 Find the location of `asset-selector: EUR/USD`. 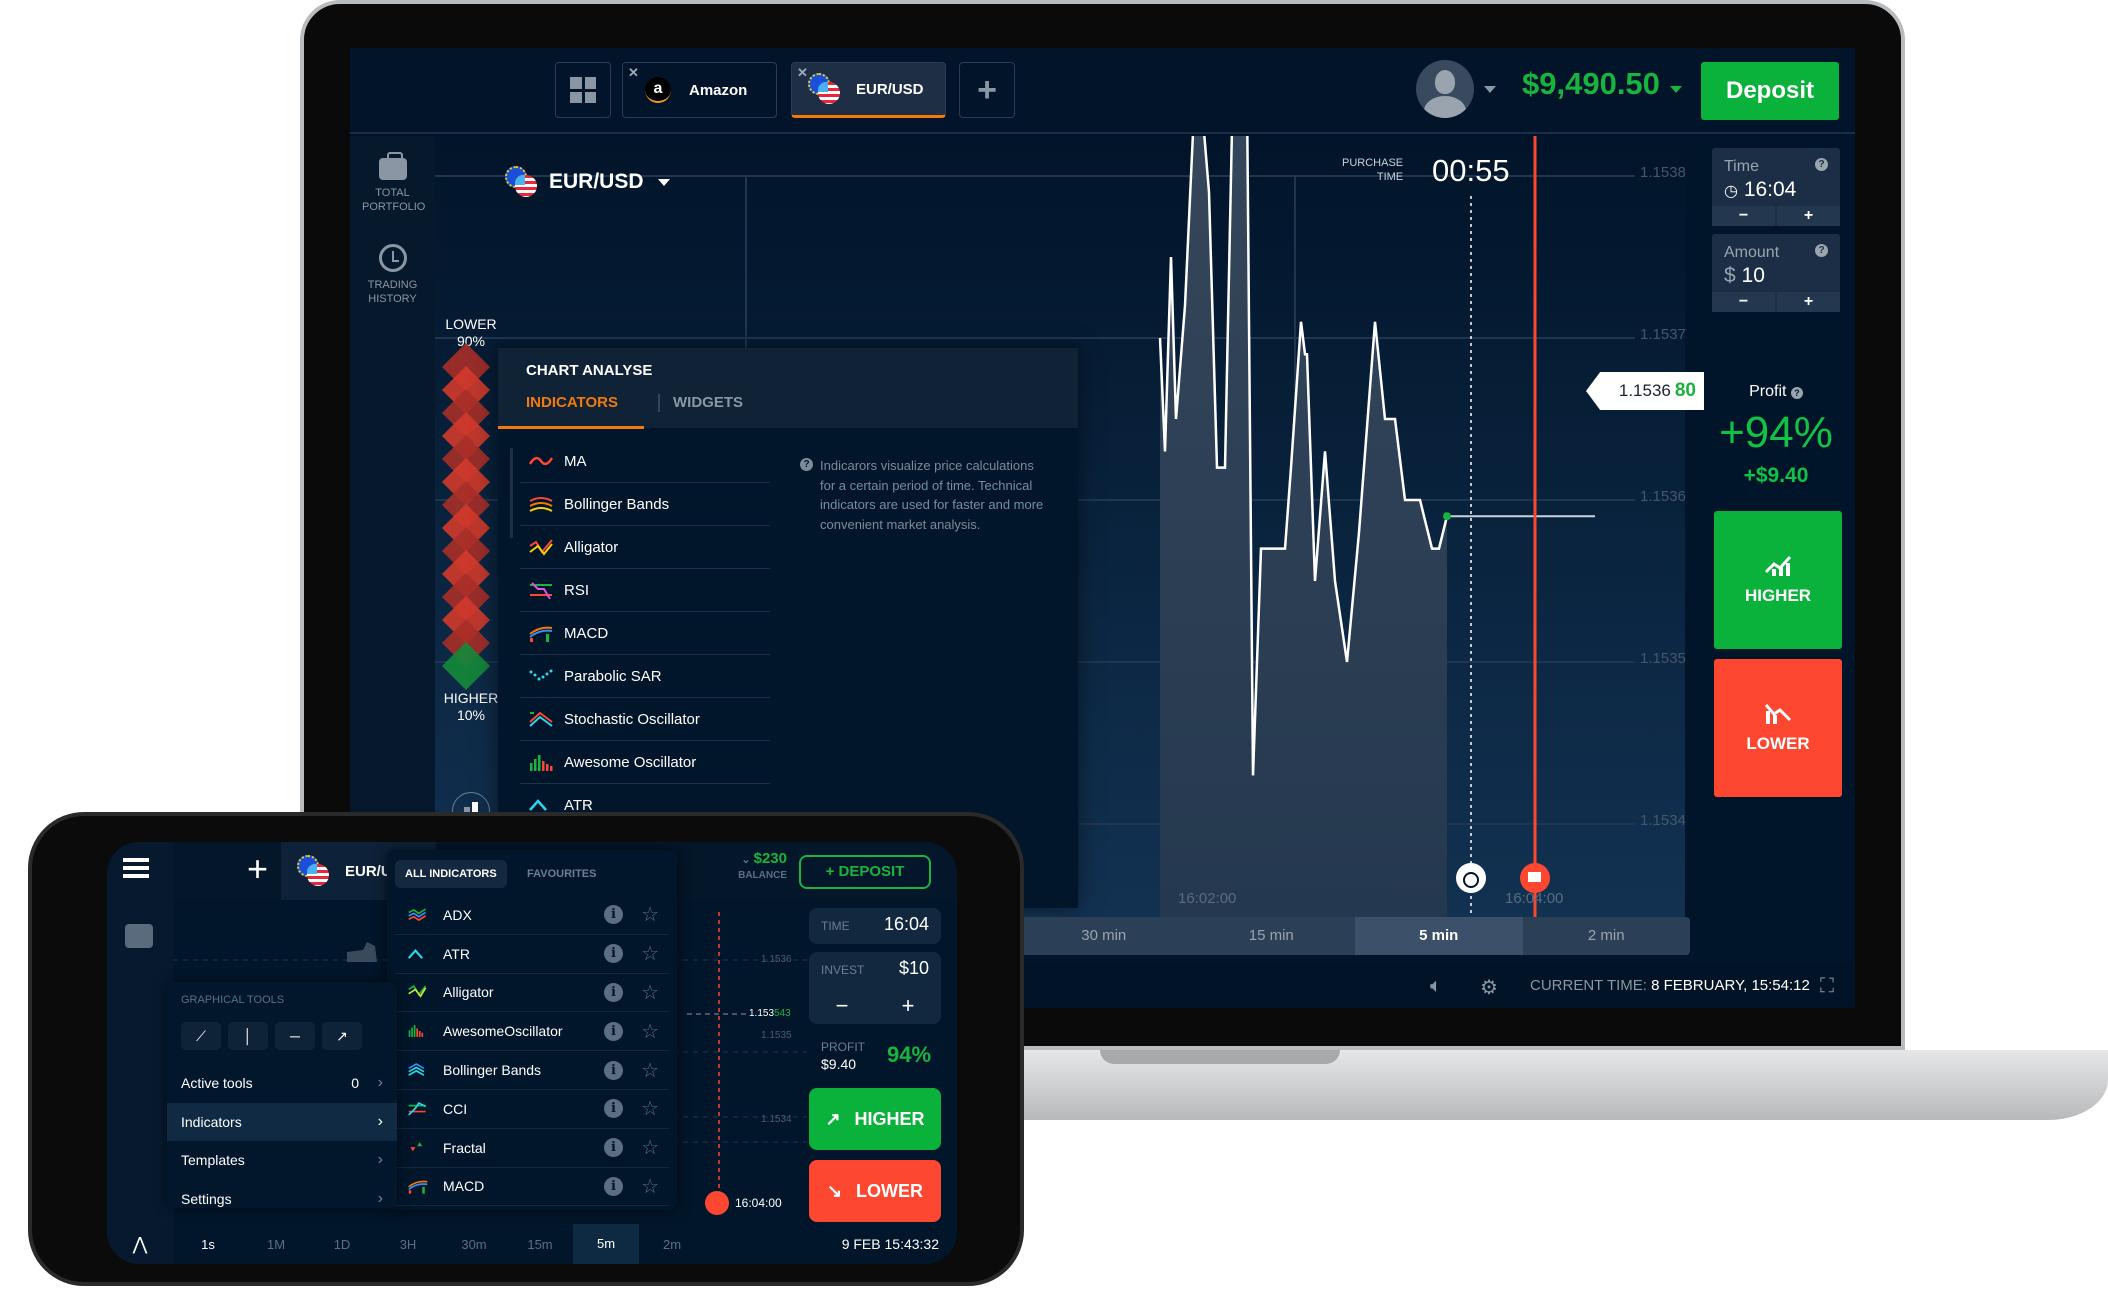

asset-selector: EUR/USD is located at coordinates (587, 182).